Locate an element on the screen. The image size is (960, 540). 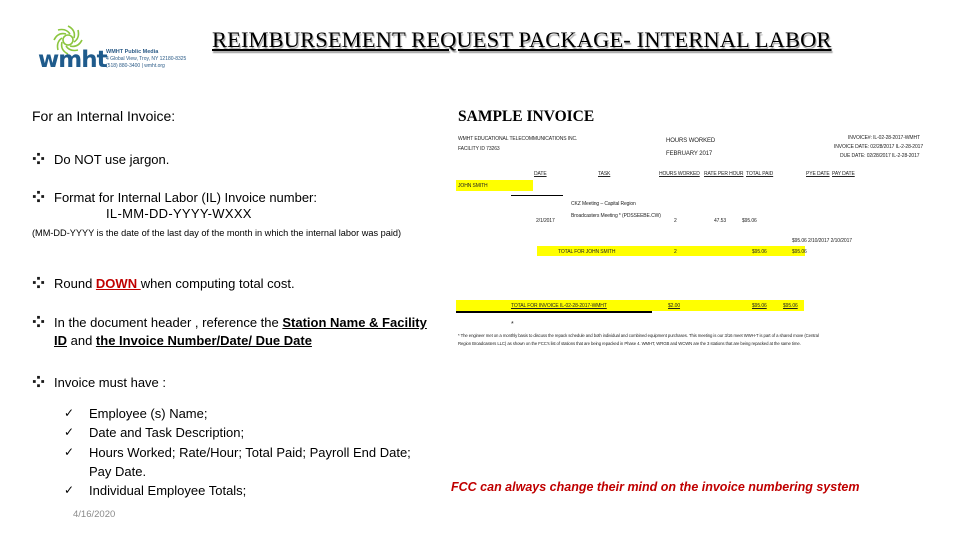
bullet-invoice-must-have: Invoice must have : is located at coordinates (99, 383).